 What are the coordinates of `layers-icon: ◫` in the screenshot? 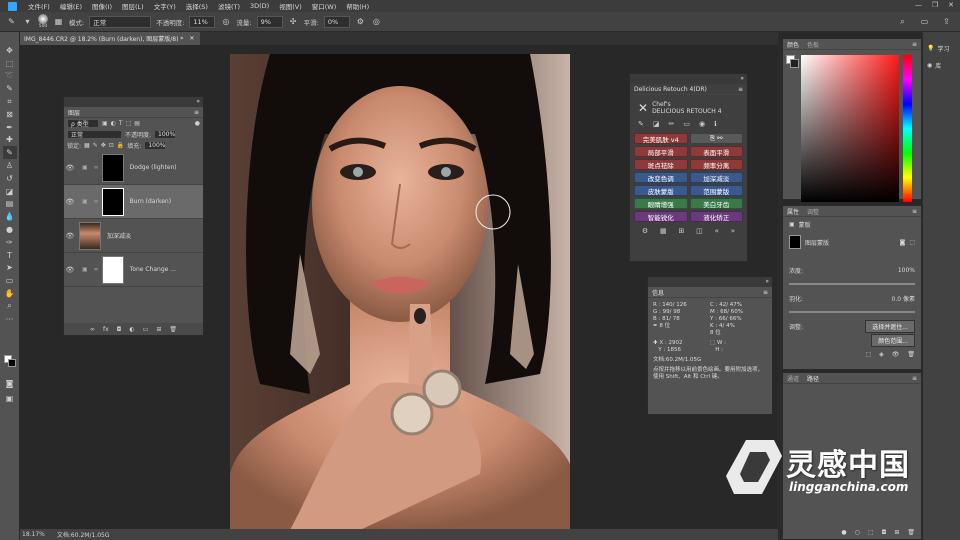 It's located at (699, 231).